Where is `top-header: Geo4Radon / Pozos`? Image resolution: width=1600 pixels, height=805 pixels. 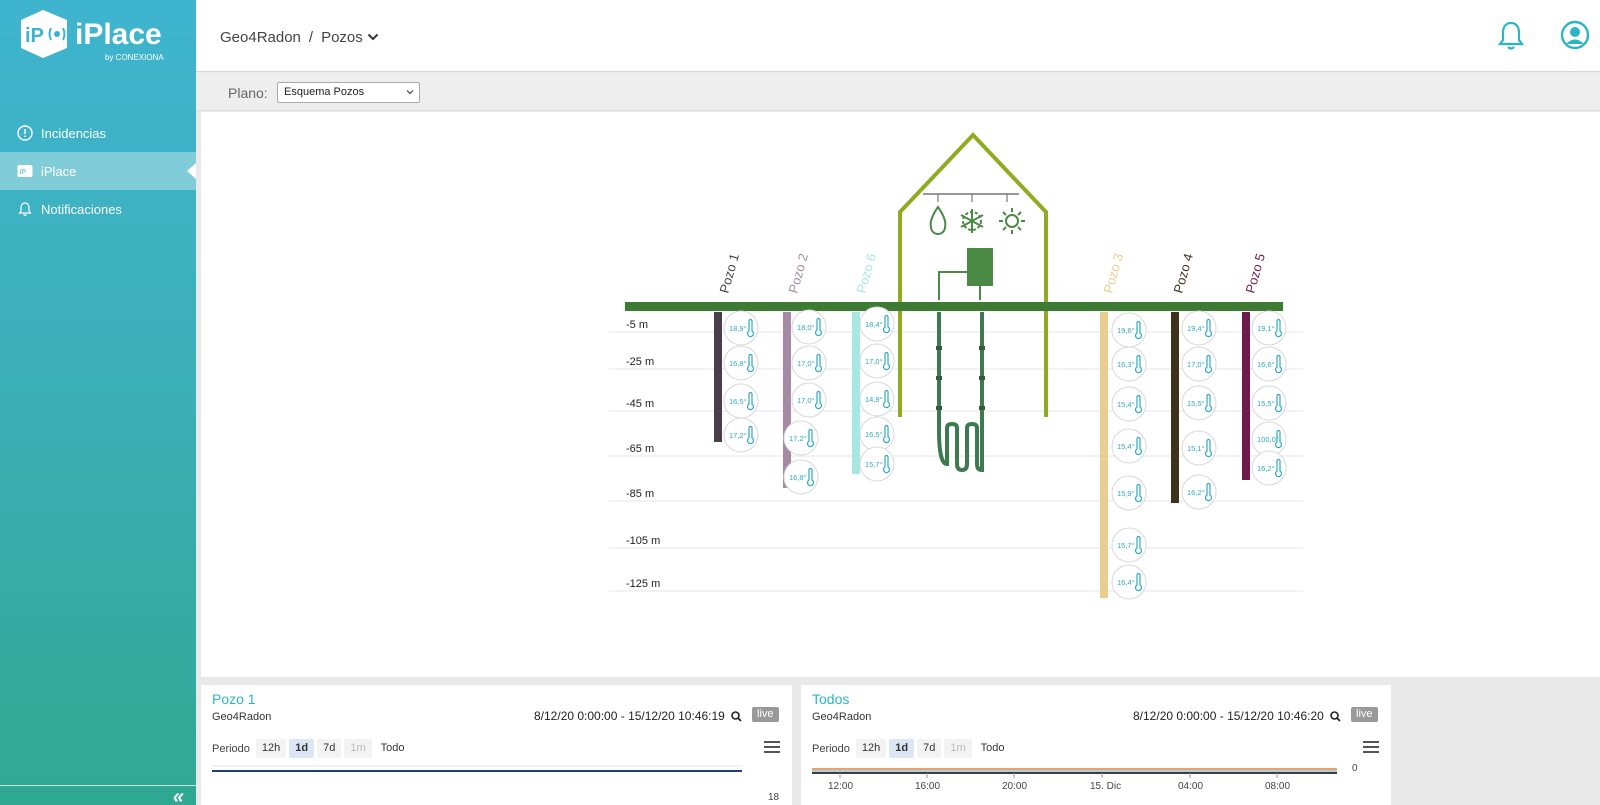
top-header: Geo4Radon / Pozos is located at coordinates (898, 36).